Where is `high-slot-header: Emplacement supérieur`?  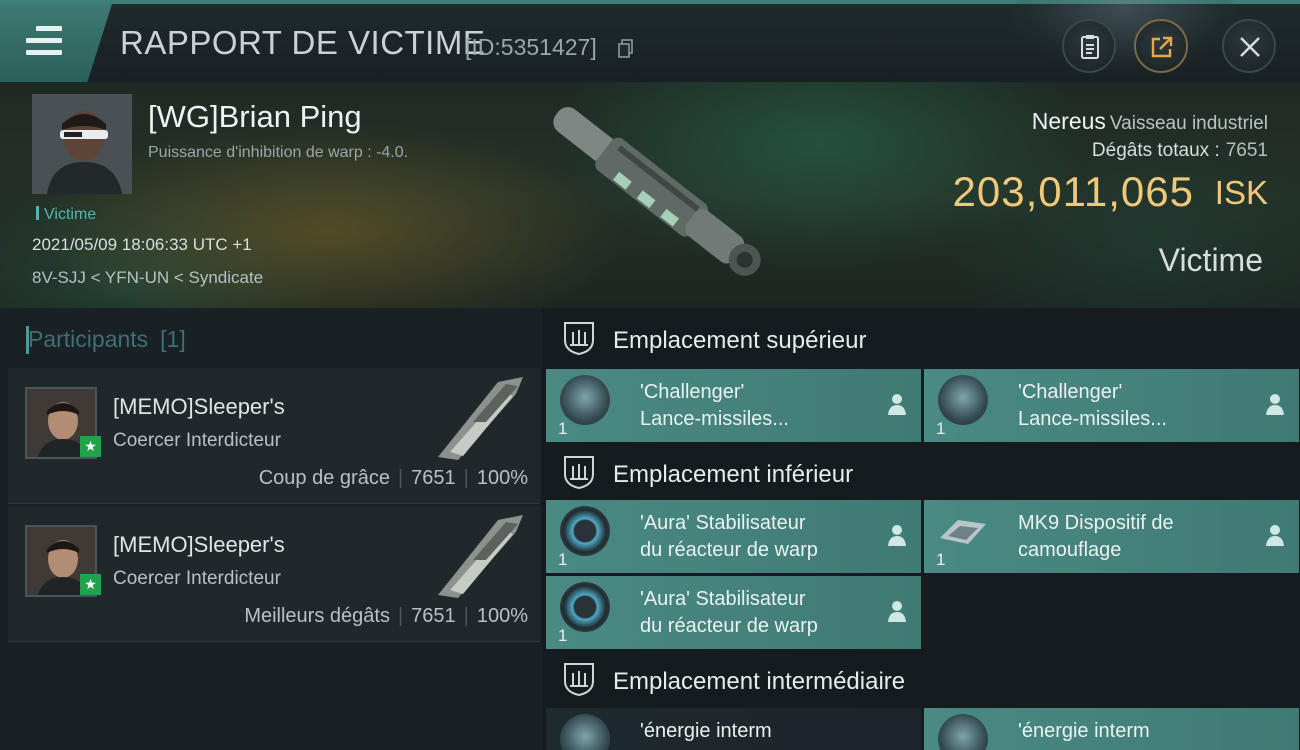 high-slot-header: Emplacement supérieur is located at coordinates (921, 338).